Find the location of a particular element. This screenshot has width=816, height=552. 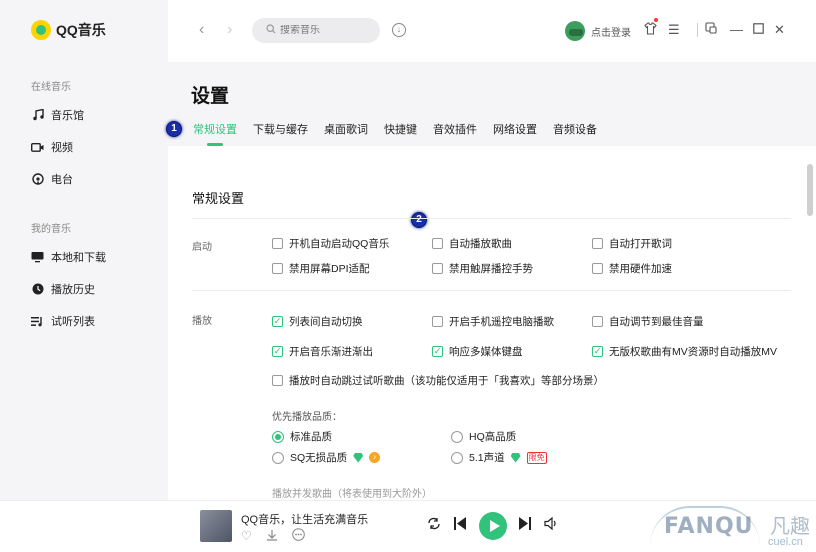

tab-sound-plugins: 音效插件 is located at coordinates (455, 132).